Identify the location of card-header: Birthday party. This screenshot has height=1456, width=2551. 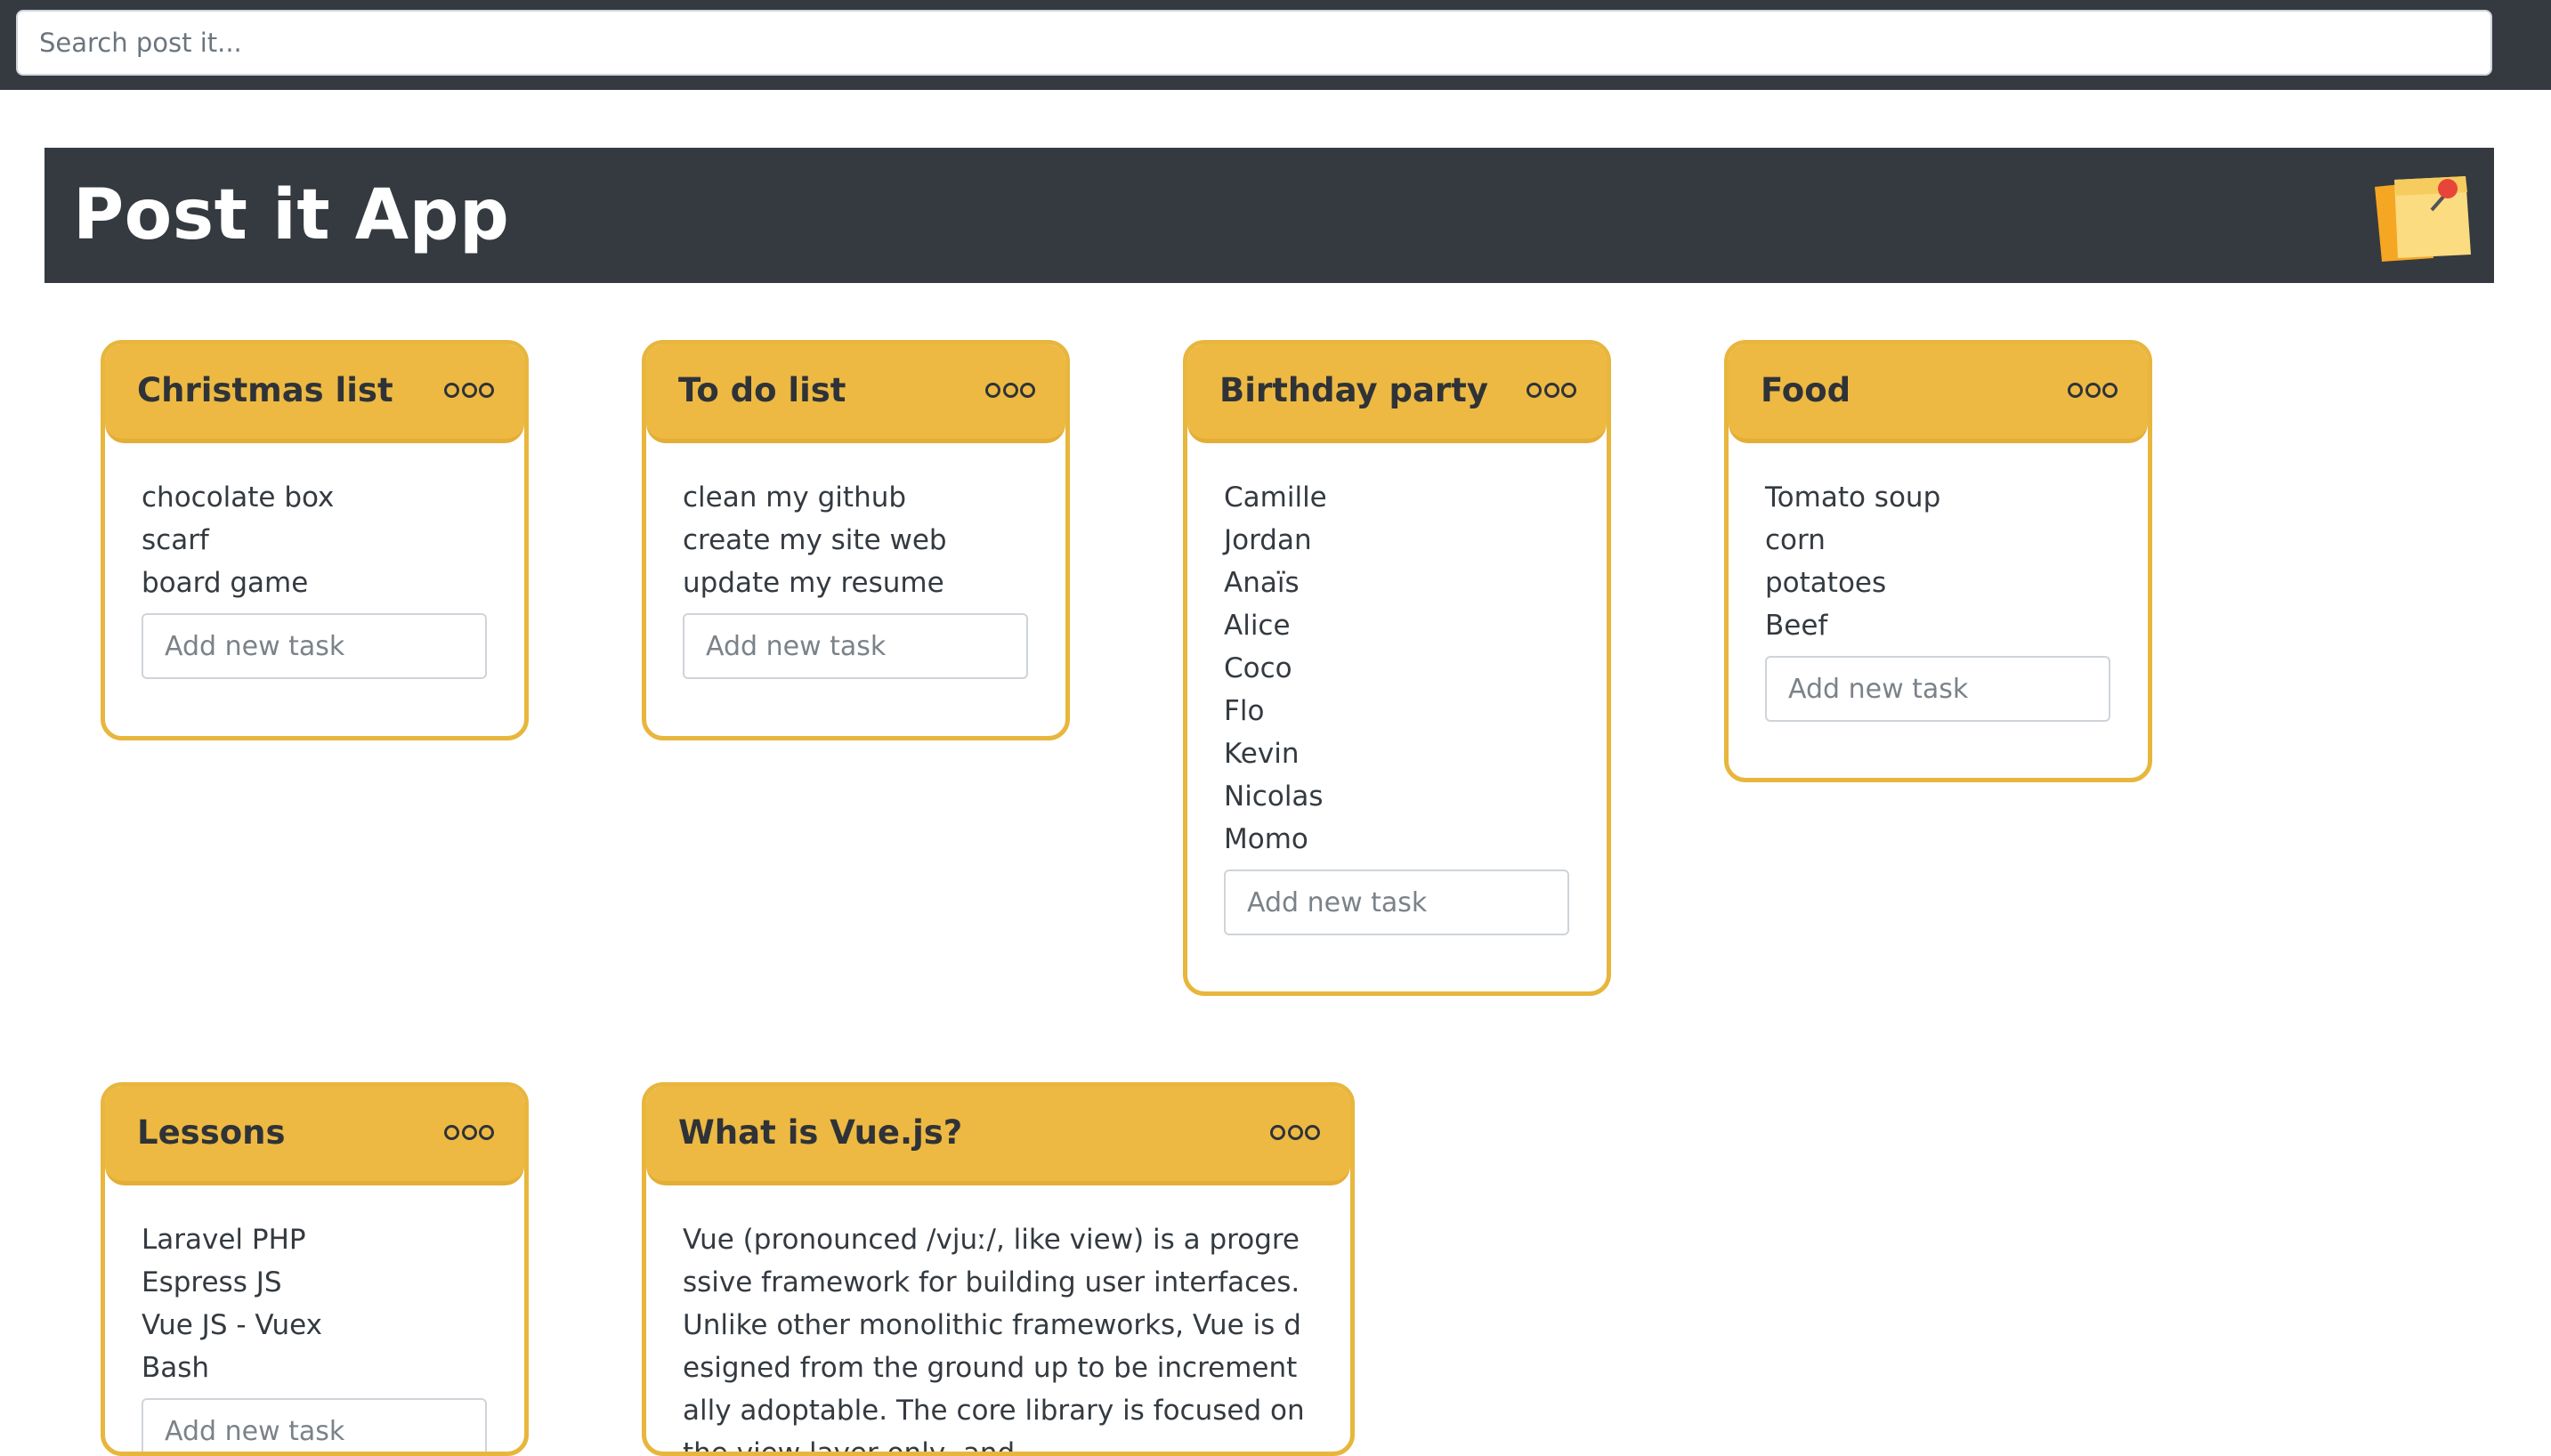
(1397, 393).